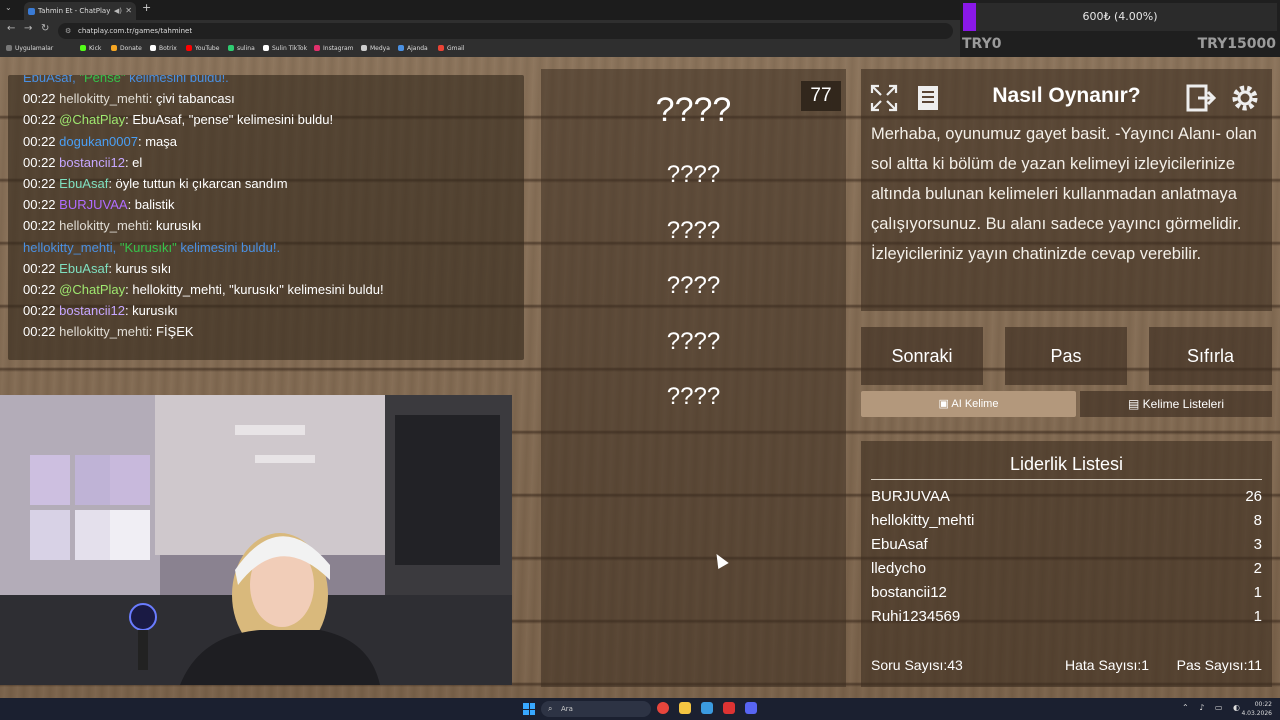  Describe the element at coordinates (707, 708) in the screenshot. I see `app-icon` at that location.